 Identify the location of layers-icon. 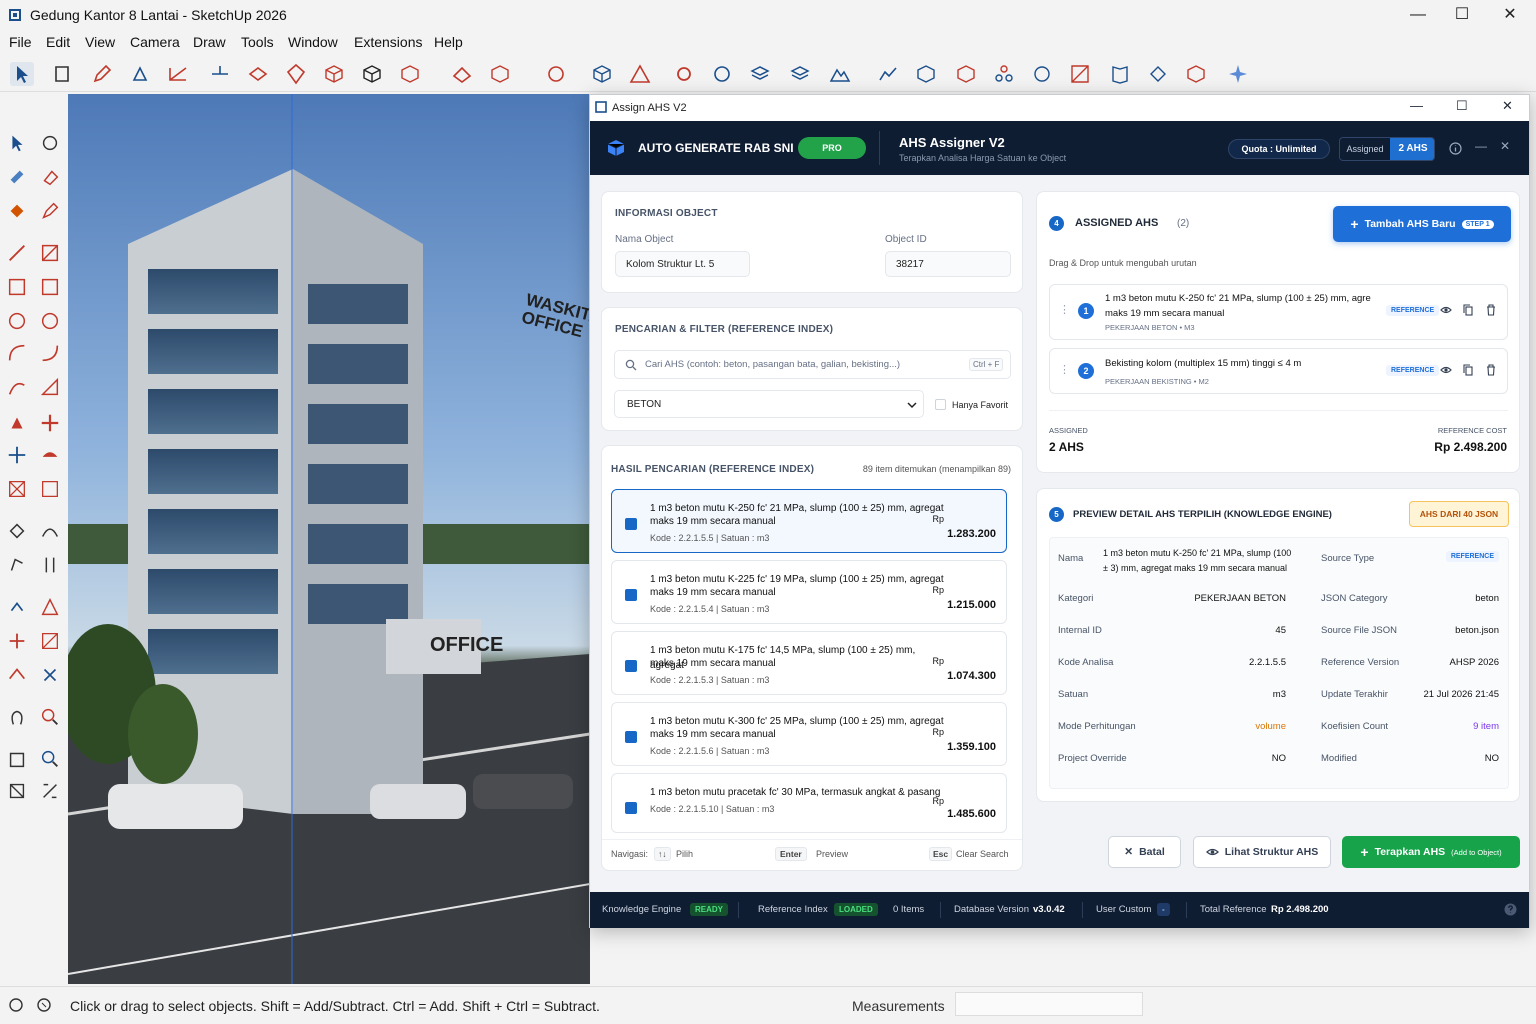
(760, 74).